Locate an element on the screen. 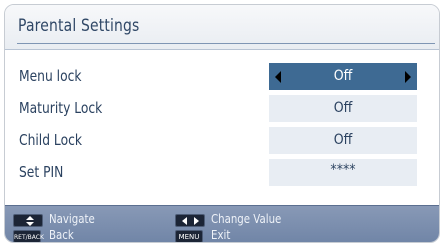  navigate-label: Navigate is located at coordinates (72, 219).